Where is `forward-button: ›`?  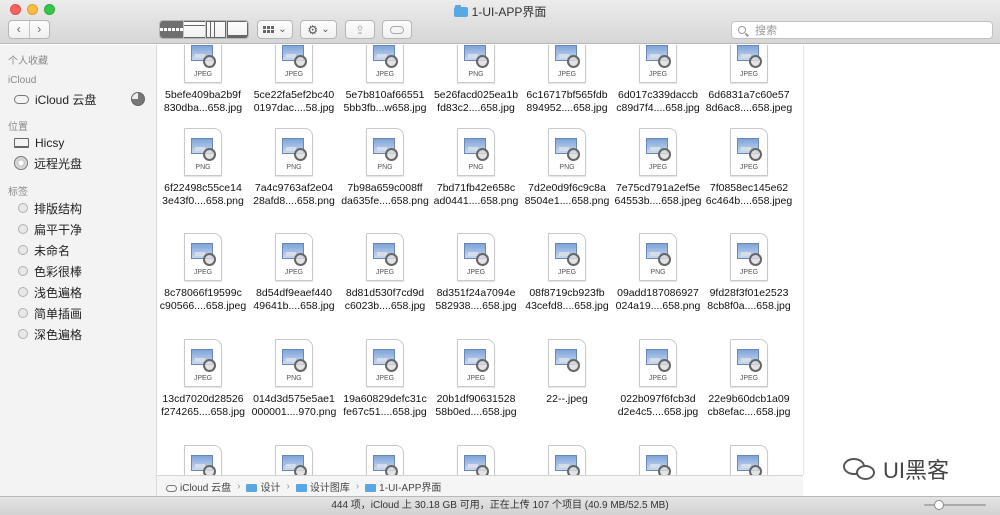
forward-button: › is located at coordinates (39, 29).